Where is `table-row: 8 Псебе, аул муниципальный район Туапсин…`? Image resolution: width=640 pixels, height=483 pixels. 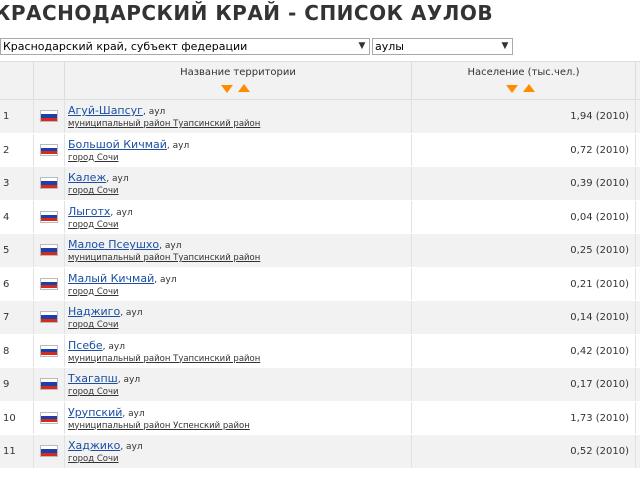 table-row: 8 Псебе, аул муниципальный район Туапсин… is located at coordinates (320, 351).